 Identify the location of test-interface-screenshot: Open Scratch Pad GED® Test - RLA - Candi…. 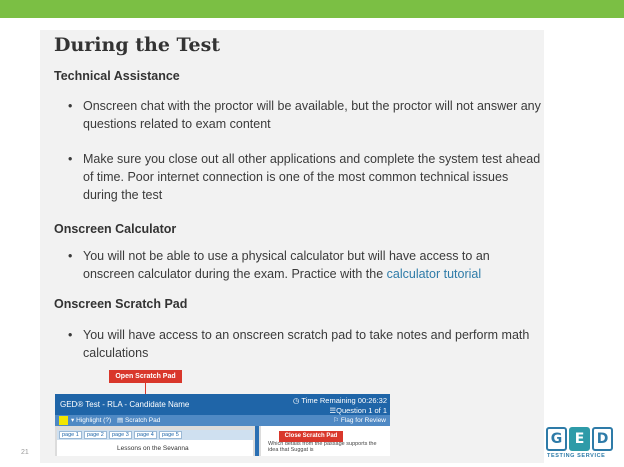
(222, 413).